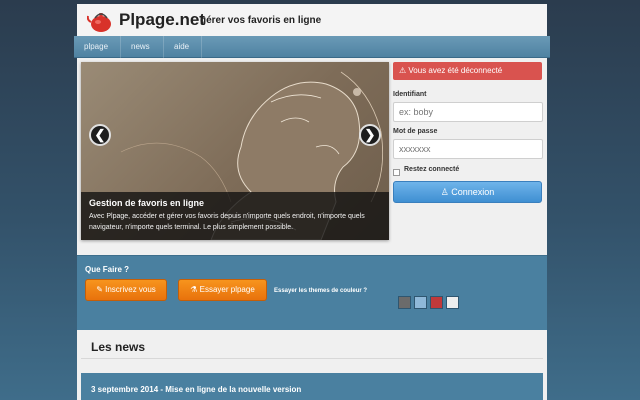  I want to click on flask-icon: ⚗, so click(194, 289).